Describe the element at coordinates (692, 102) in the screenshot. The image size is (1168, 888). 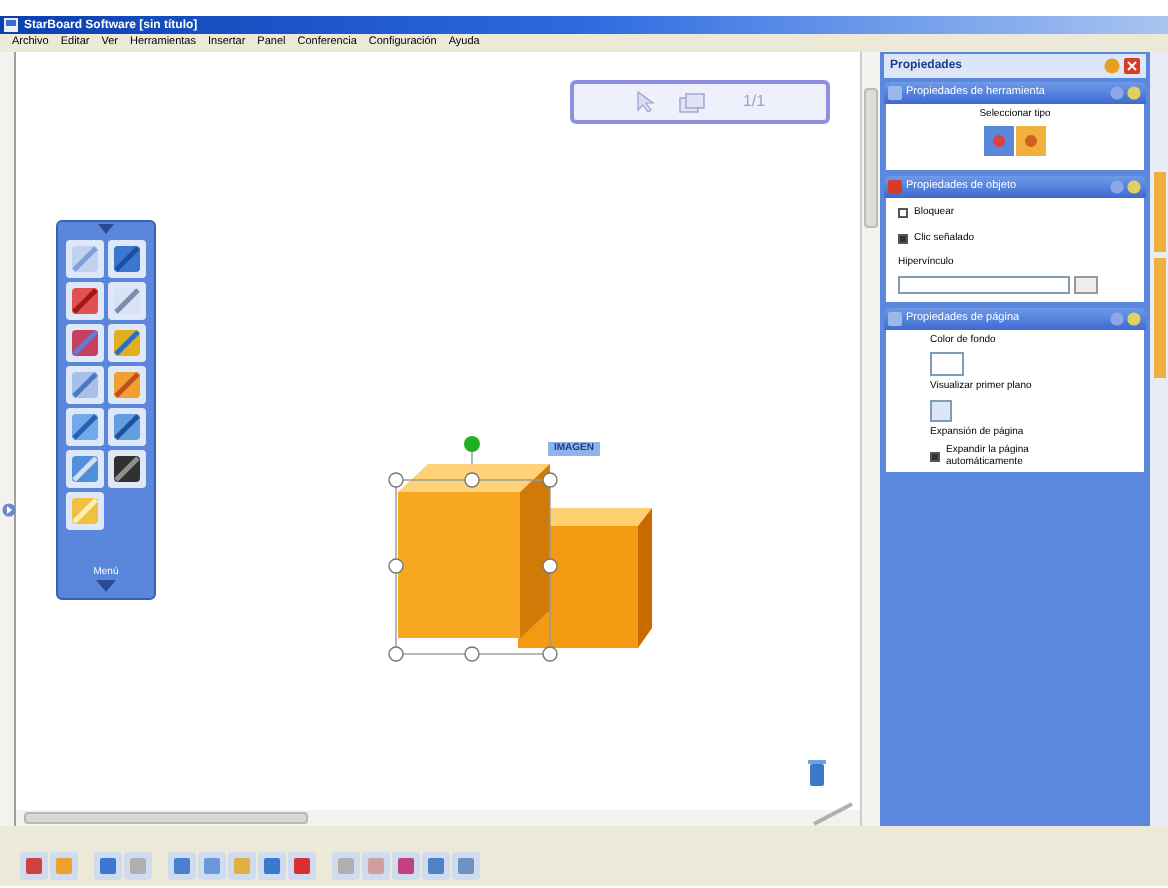
I see `pages-icon` at that location.